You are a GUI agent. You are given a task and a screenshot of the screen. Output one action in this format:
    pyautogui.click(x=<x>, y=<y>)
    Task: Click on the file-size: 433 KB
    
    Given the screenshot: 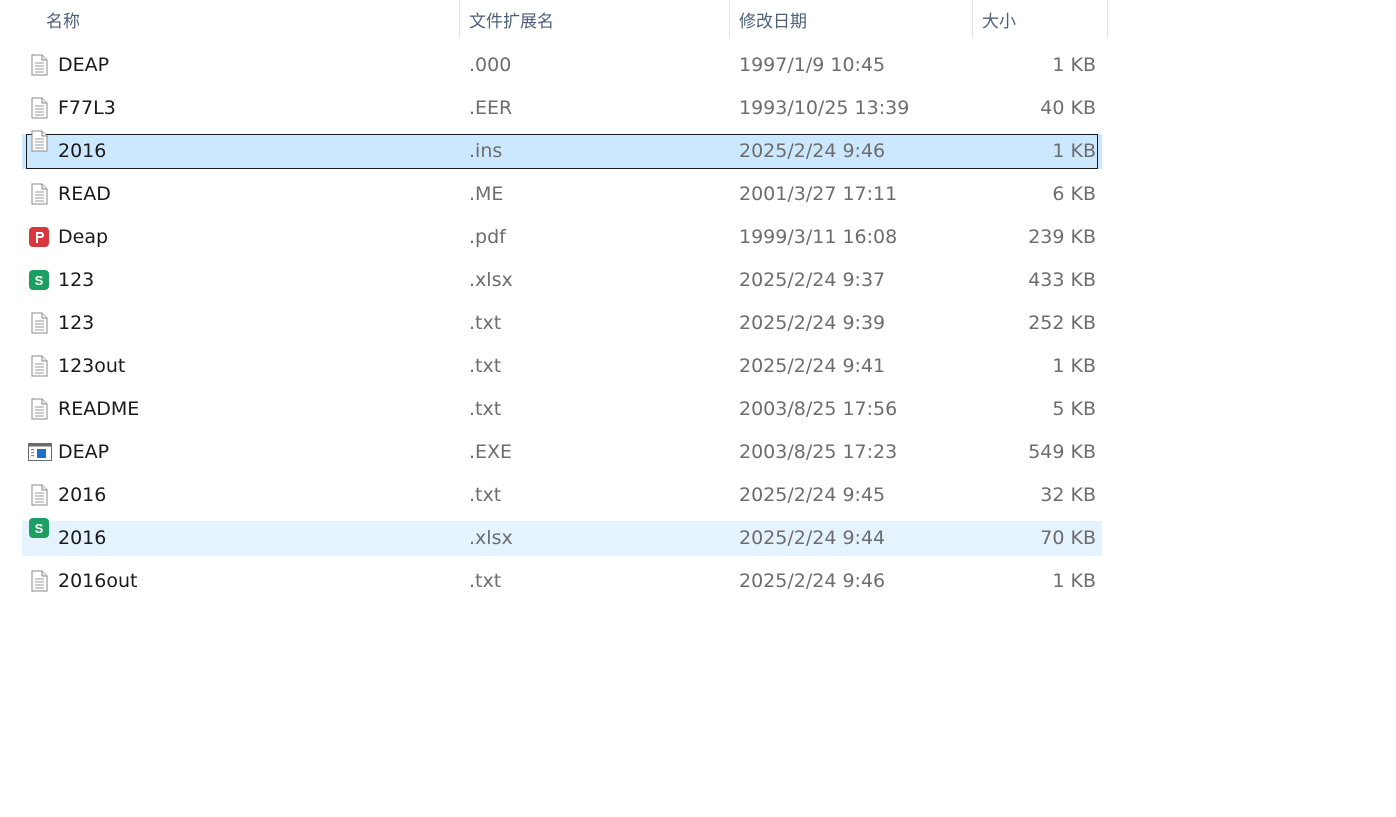 What is the action you would take?
    pyautogui.click(x=1062, y=280)
    